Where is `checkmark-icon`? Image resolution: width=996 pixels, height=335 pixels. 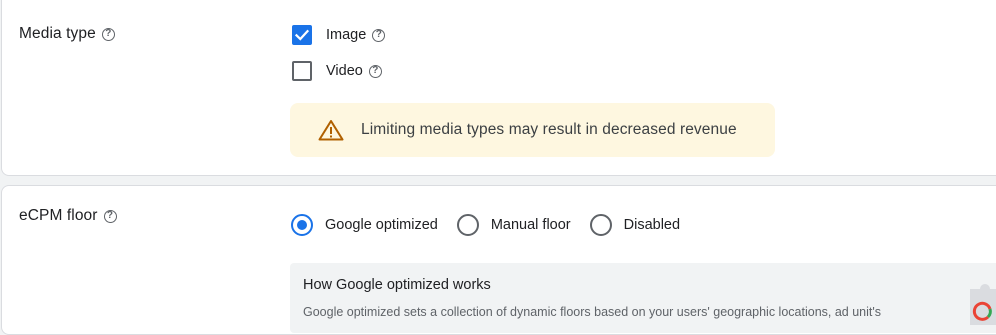
checkmark-icon is located at coordinates (302, 35).